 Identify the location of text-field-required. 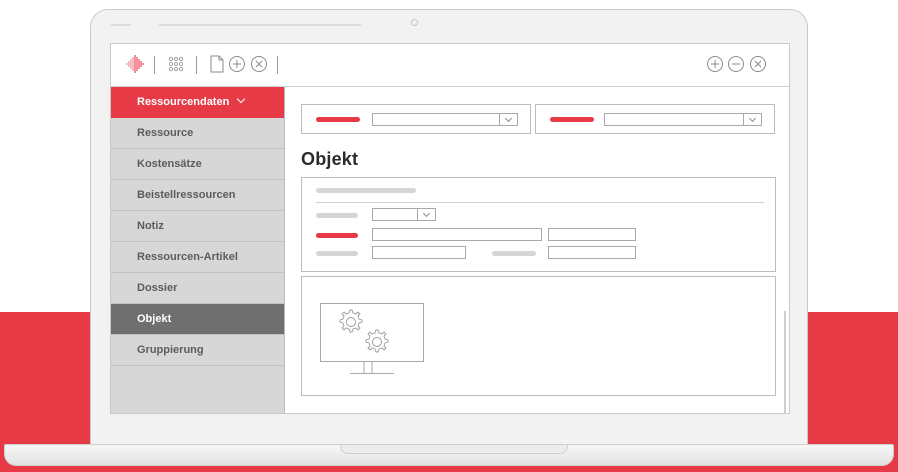
(457, 234).